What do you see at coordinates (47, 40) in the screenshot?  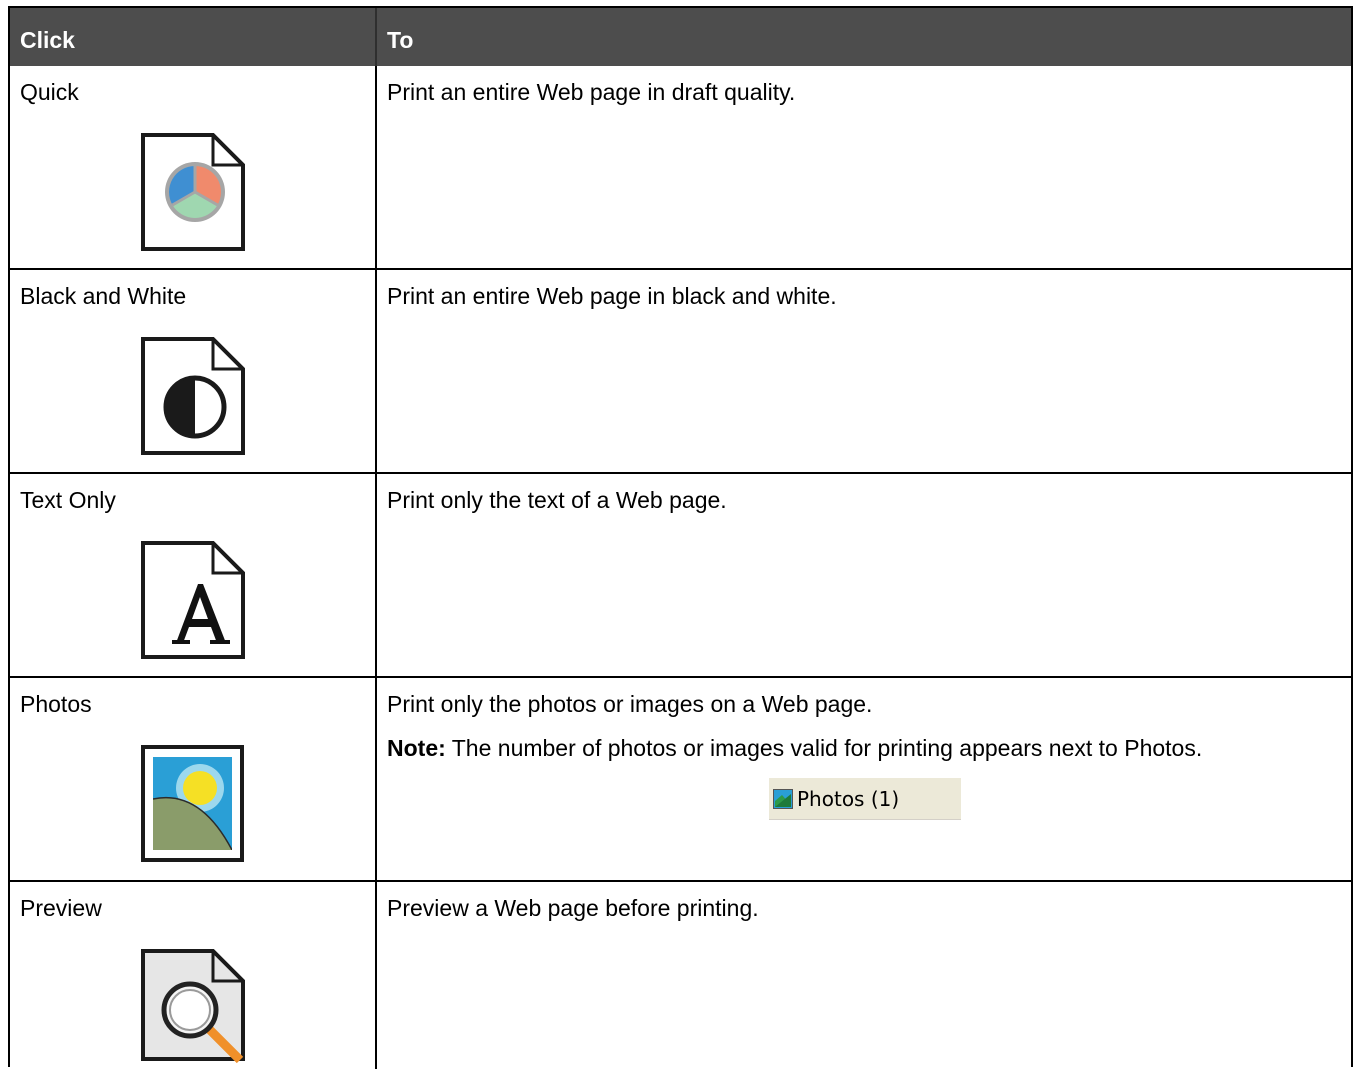 I see `header-click: Click` at bounding box center [47, 40].